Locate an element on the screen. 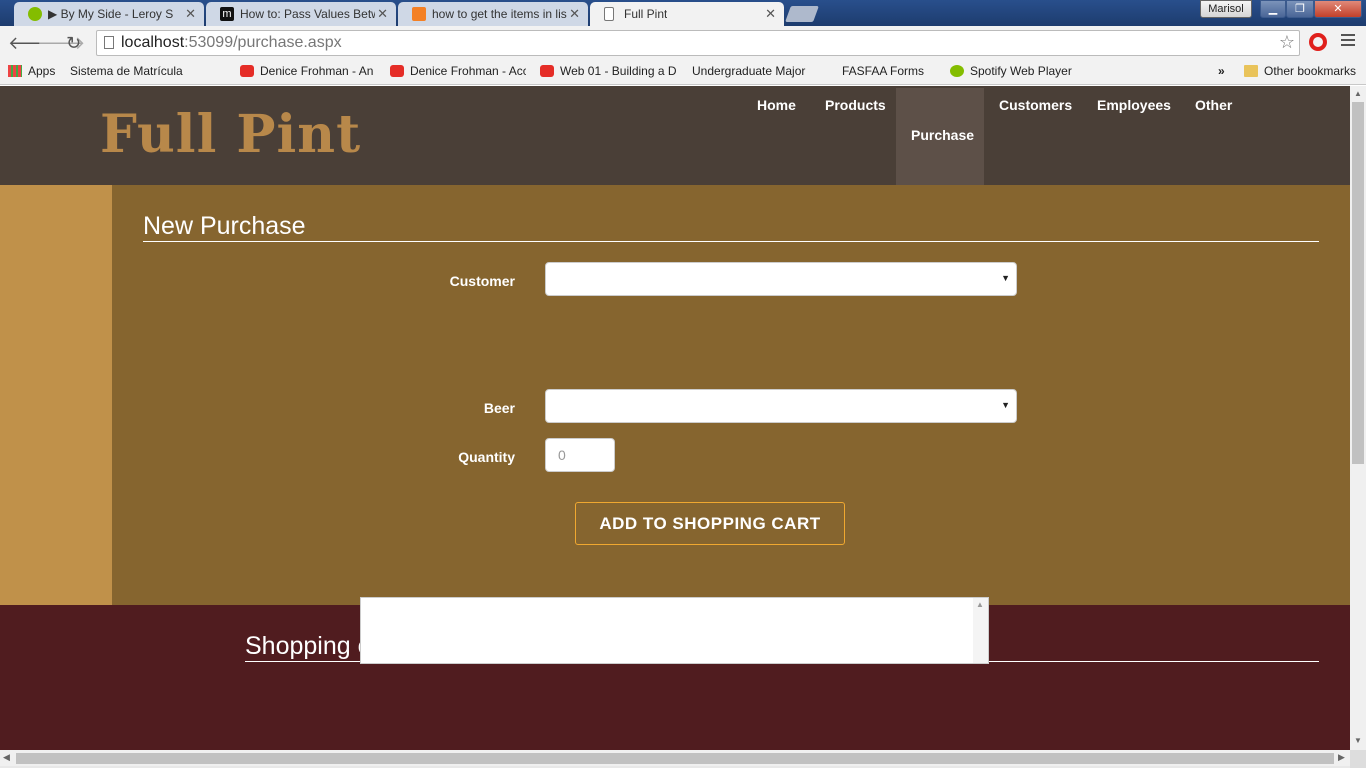 The width and height of the screenshot is (1366, 768). new-purchase-title: New Purchase is located at coordinates (224, 226).